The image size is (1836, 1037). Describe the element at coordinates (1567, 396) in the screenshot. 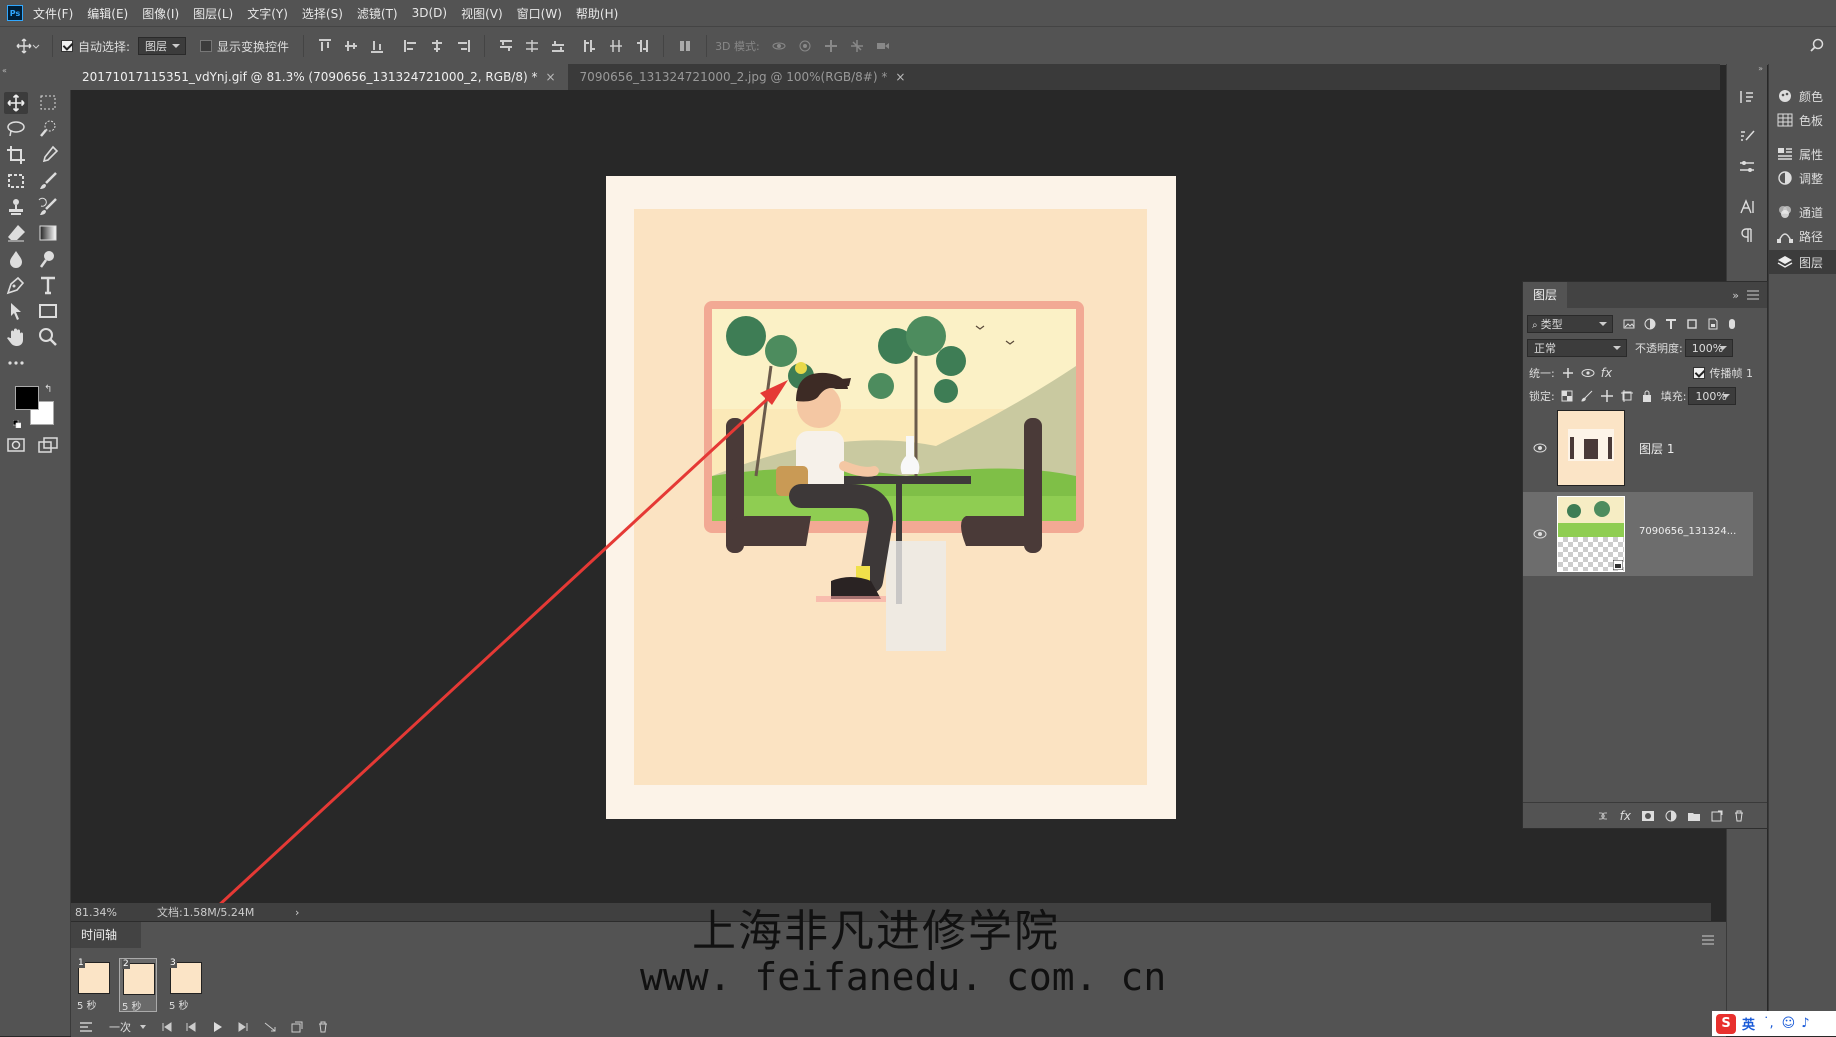

I see `lock-transparent-icon` at that location.